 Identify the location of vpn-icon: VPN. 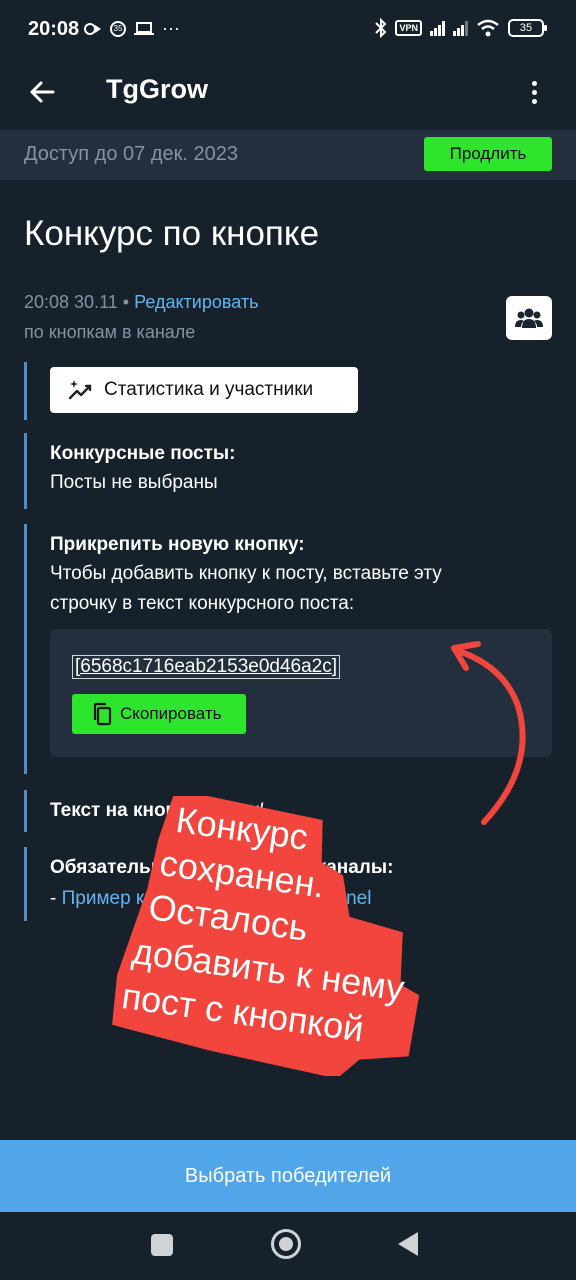
(408, 28).